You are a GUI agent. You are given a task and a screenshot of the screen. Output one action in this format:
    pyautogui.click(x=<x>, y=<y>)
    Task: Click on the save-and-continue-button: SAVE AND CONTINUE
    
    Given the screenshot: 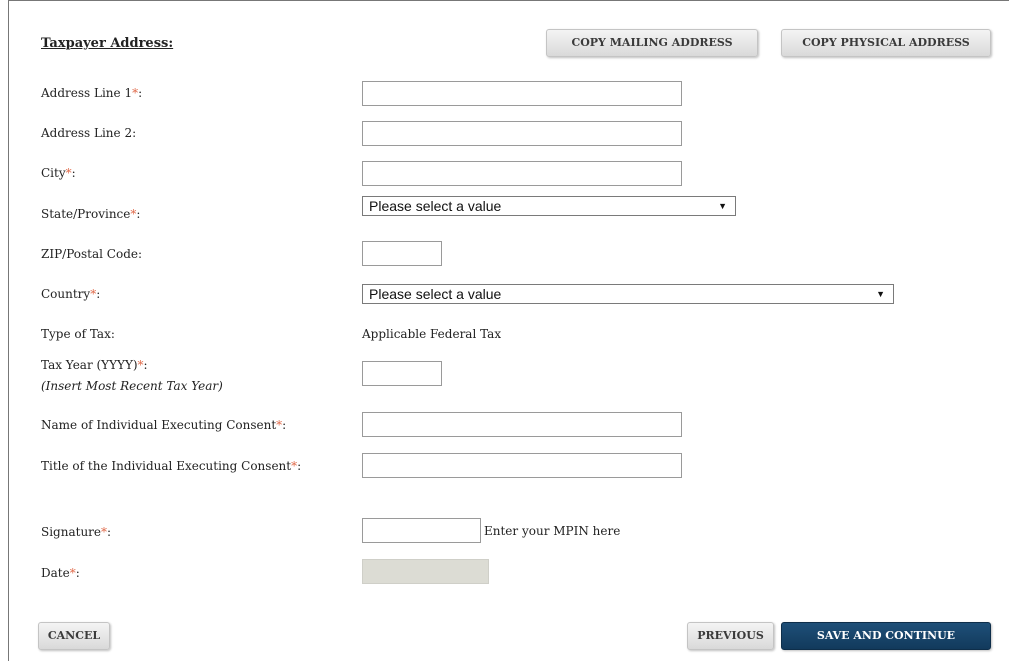 What is the action you would take?
    pyautogui.click(x=886, y=636)
    